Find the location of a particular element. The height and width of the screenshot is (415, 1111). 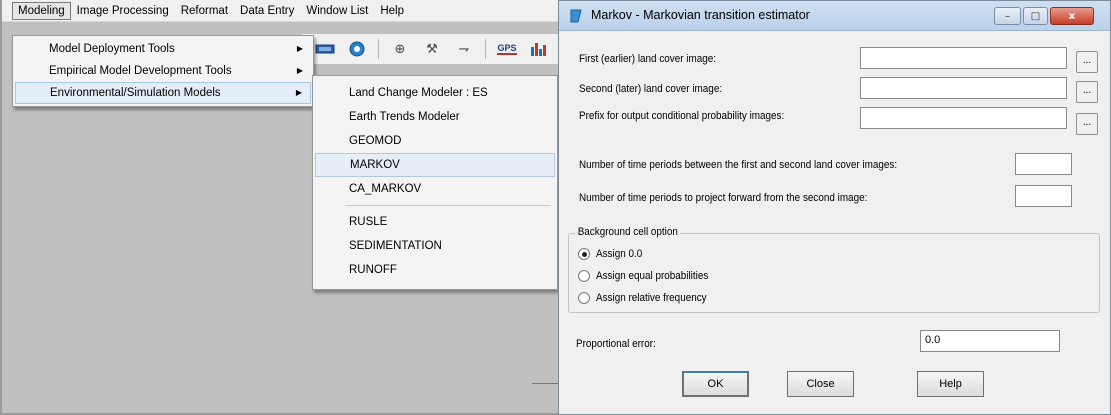

submenu-item-runoff: RUNOFF is located at coordinates (435, 270).